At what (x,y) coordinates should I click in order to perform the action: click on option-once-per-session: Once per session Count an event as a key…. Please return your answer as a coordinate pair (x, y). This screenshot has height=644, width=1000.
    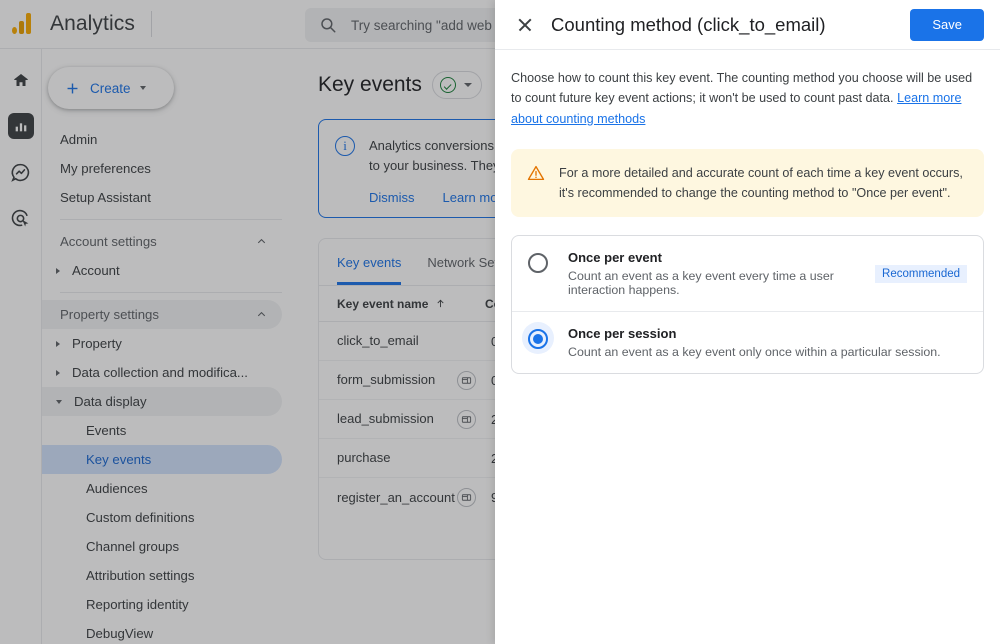
    Looking at the image, I should click on (747, 342).